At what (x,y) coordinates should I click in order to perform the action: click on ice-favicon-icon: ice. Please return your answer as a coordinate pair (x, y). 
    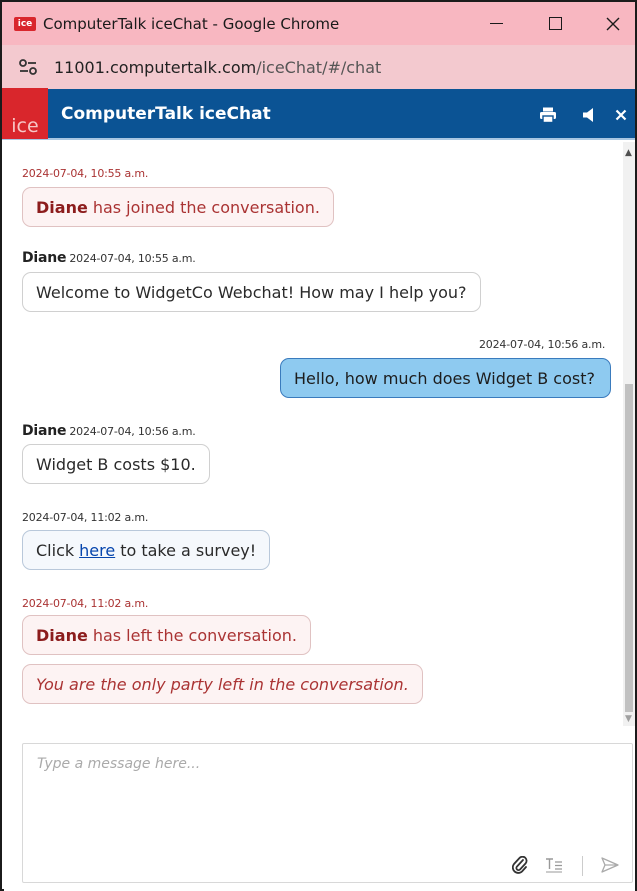
    Looking at the image, I should click on (25, 23).